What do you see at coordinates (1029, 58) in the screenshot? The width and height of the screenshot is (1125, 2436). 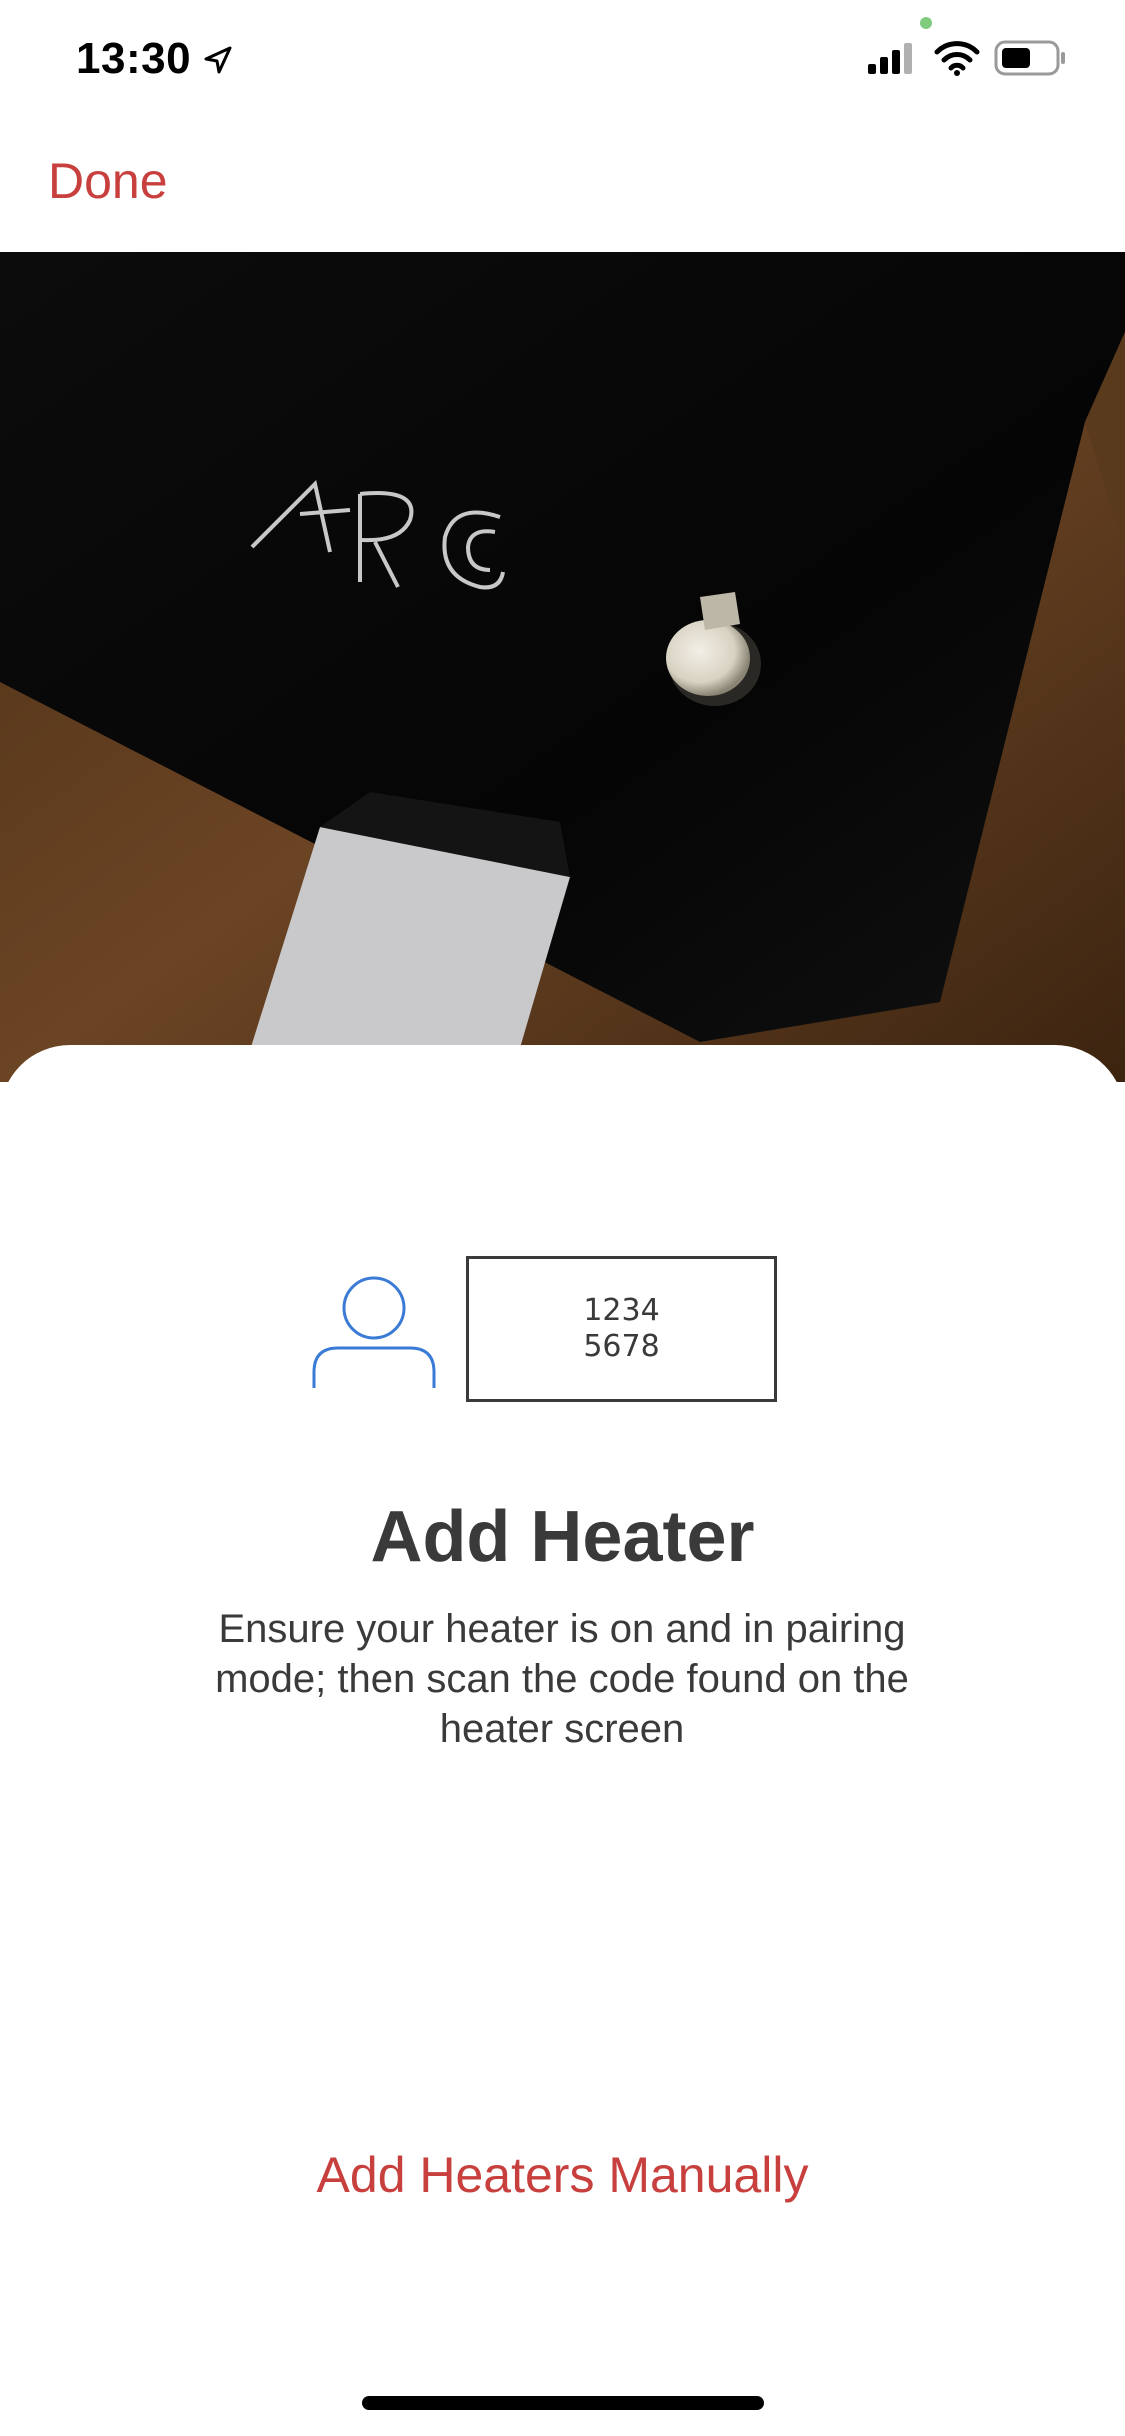 I see `battery-icon` at bounding box center [1029, 58].